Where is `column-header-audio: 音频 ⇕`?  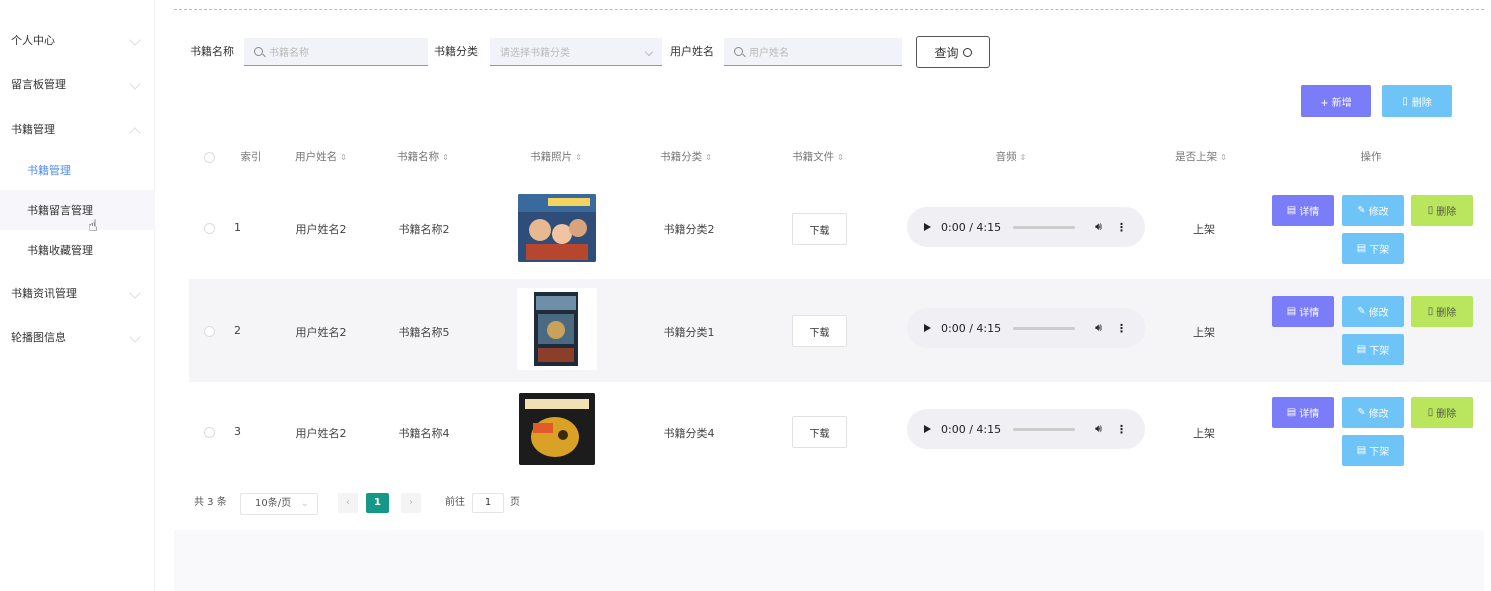
column-header-audio: 音频 ⇕ is located at coordinates (1011, 157).